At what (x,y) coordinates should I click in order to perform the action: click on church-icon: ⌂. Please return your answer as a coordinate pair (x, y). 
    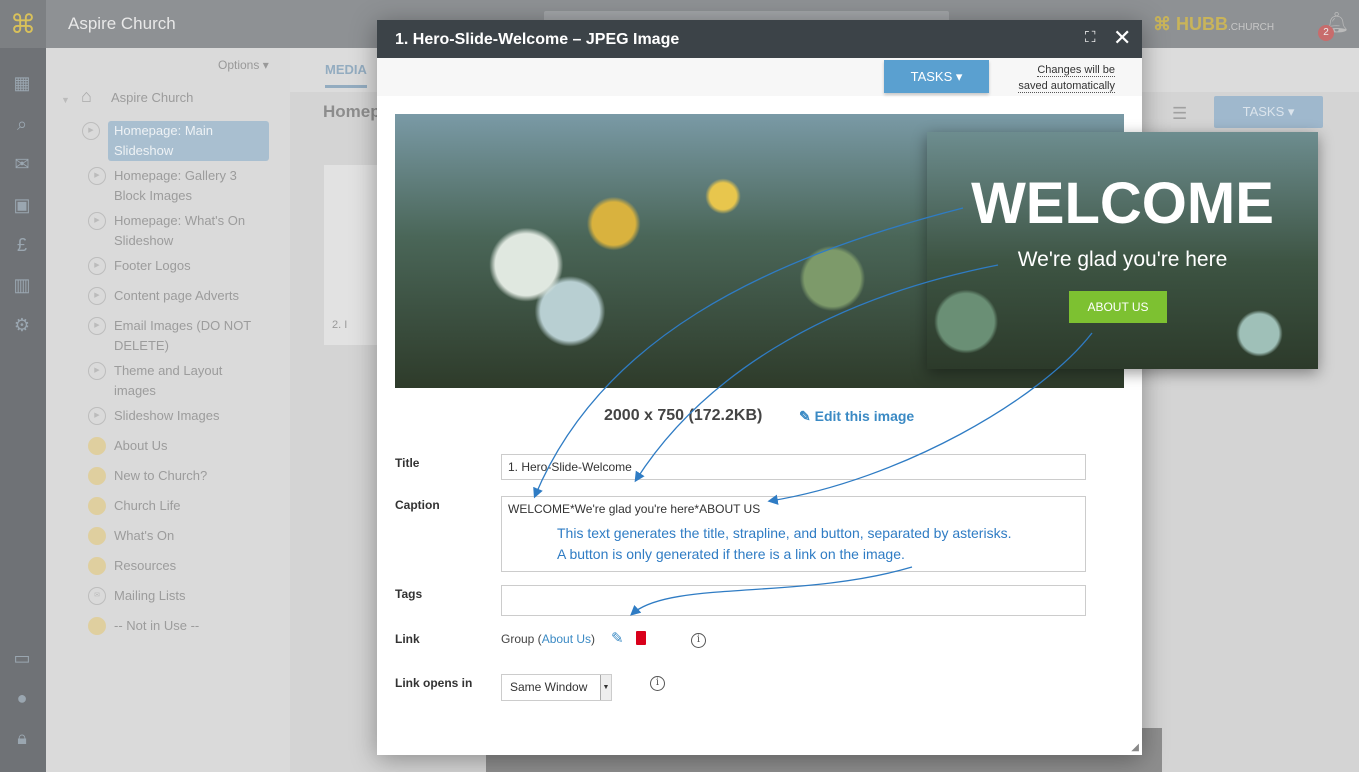
    Looking at the image, I should click on (86, 96).